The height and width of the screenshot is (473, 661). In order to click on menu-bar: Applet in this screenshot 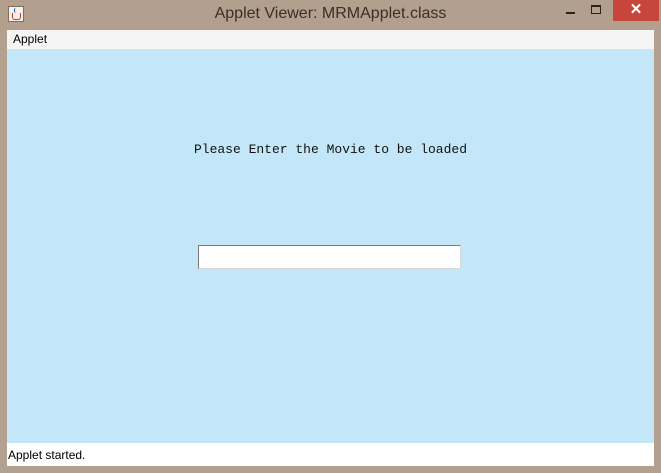, I will do `click(330, 39)`.